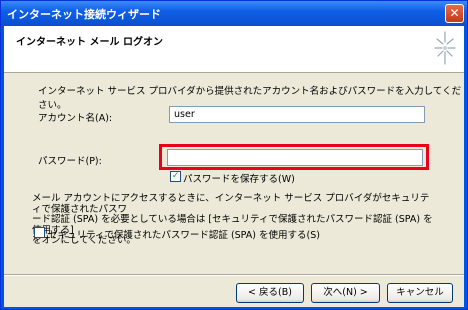  I want to click on remember-password-label: パスワードを保存する(W), so click(239, 179).